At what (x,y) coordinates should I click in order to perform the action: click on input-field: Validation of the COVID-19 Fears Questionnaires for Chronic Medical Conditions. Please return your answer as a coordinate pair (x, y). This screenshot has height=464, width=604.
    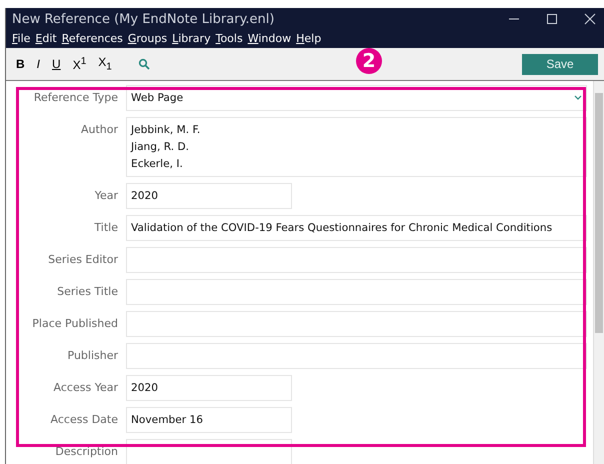
    Looking at the image, I should click on (356, 228).